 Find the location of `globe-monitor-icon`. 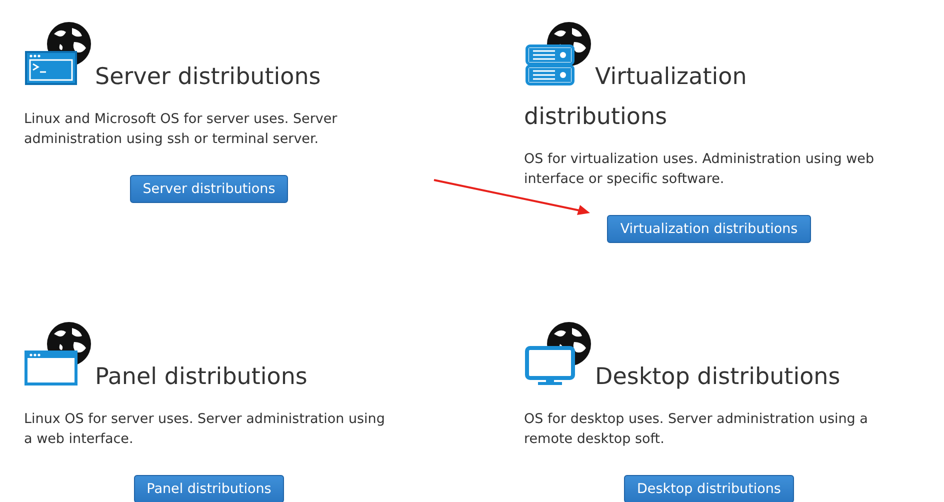

globe-monitor-icon is located at coordinates (559, 353).